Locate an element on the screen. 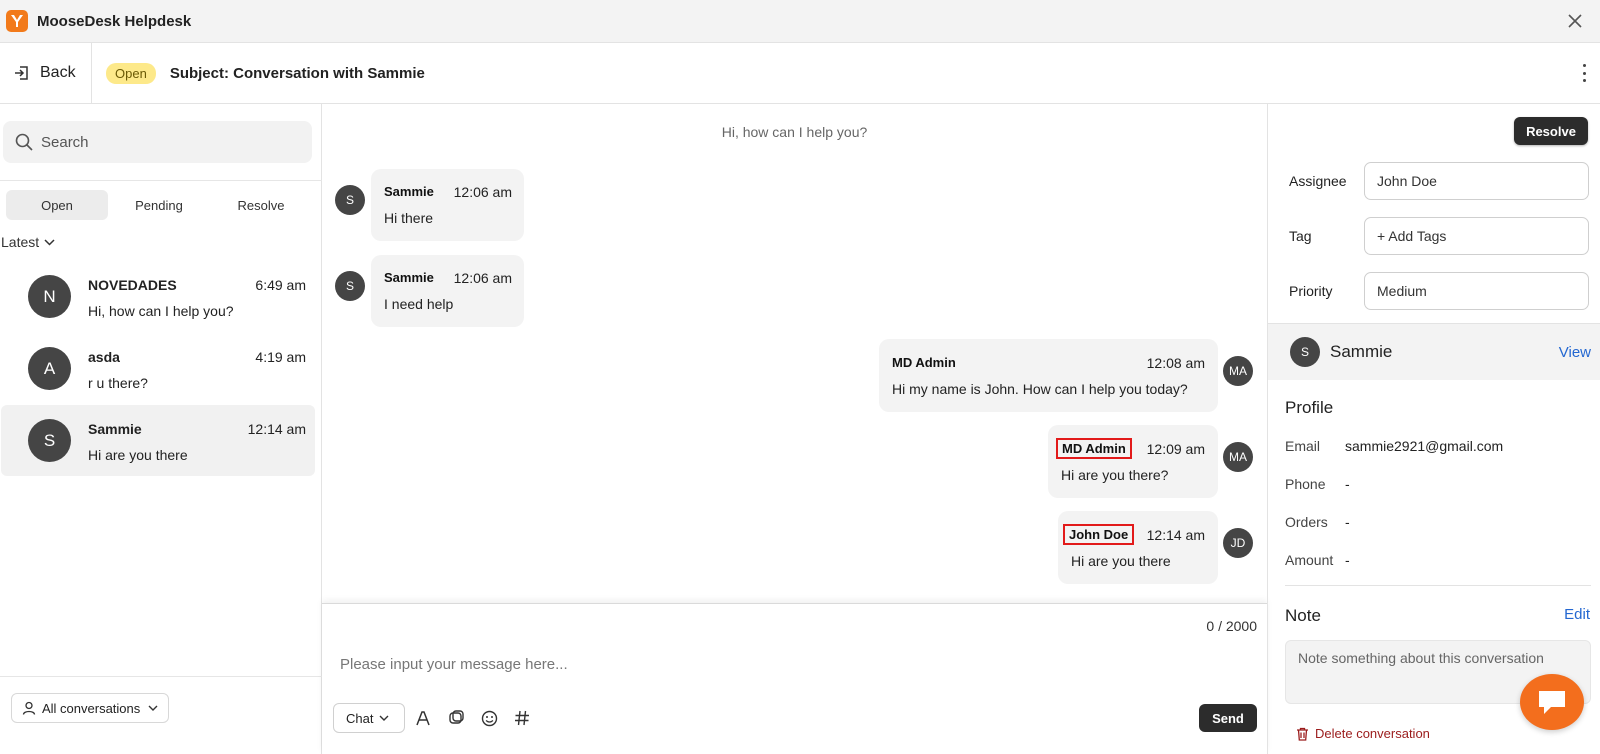 The height and width of the screenshot is (754, 1600). channel-label: Chat is located at coordinates (360, 718).